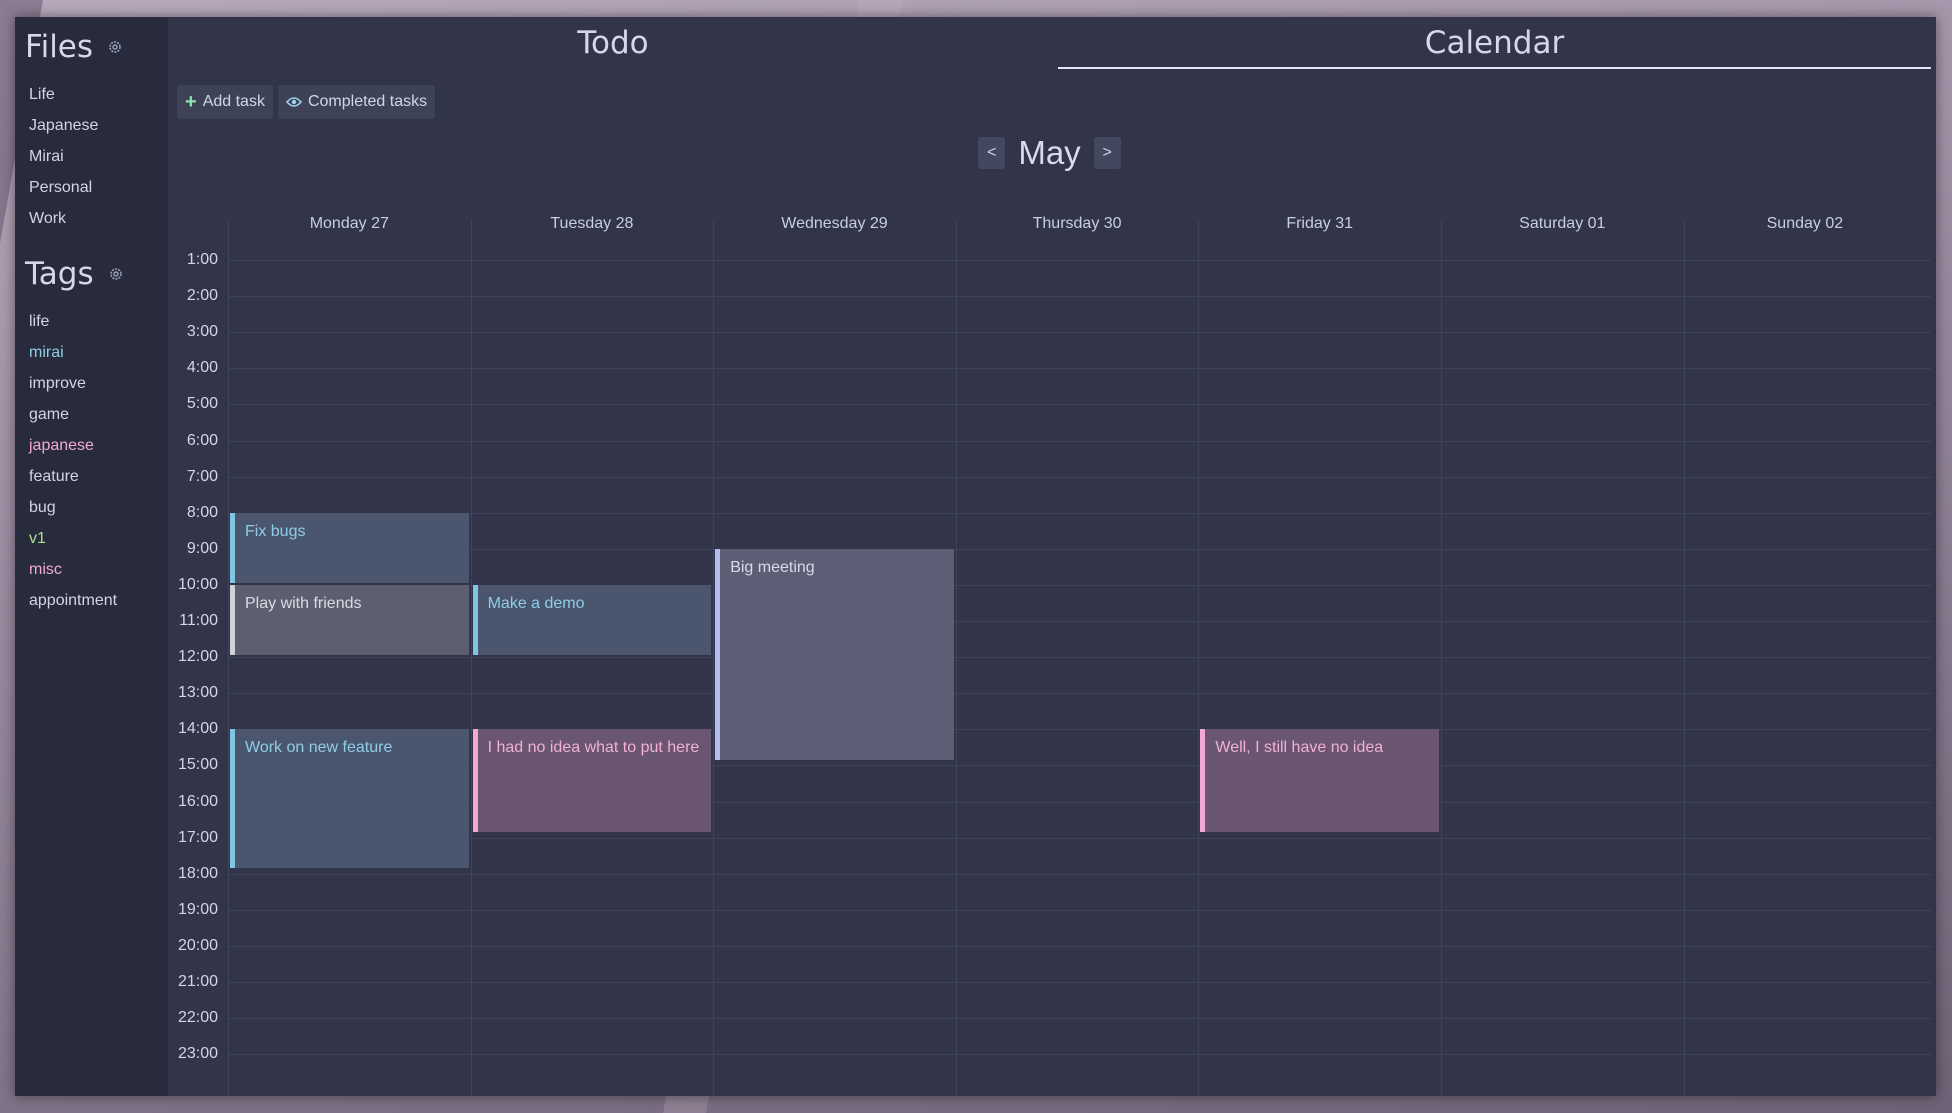 This screenshot has width=1952, height=1113. I want to click on tag-item-mirai: mirai, so click(98, 358).